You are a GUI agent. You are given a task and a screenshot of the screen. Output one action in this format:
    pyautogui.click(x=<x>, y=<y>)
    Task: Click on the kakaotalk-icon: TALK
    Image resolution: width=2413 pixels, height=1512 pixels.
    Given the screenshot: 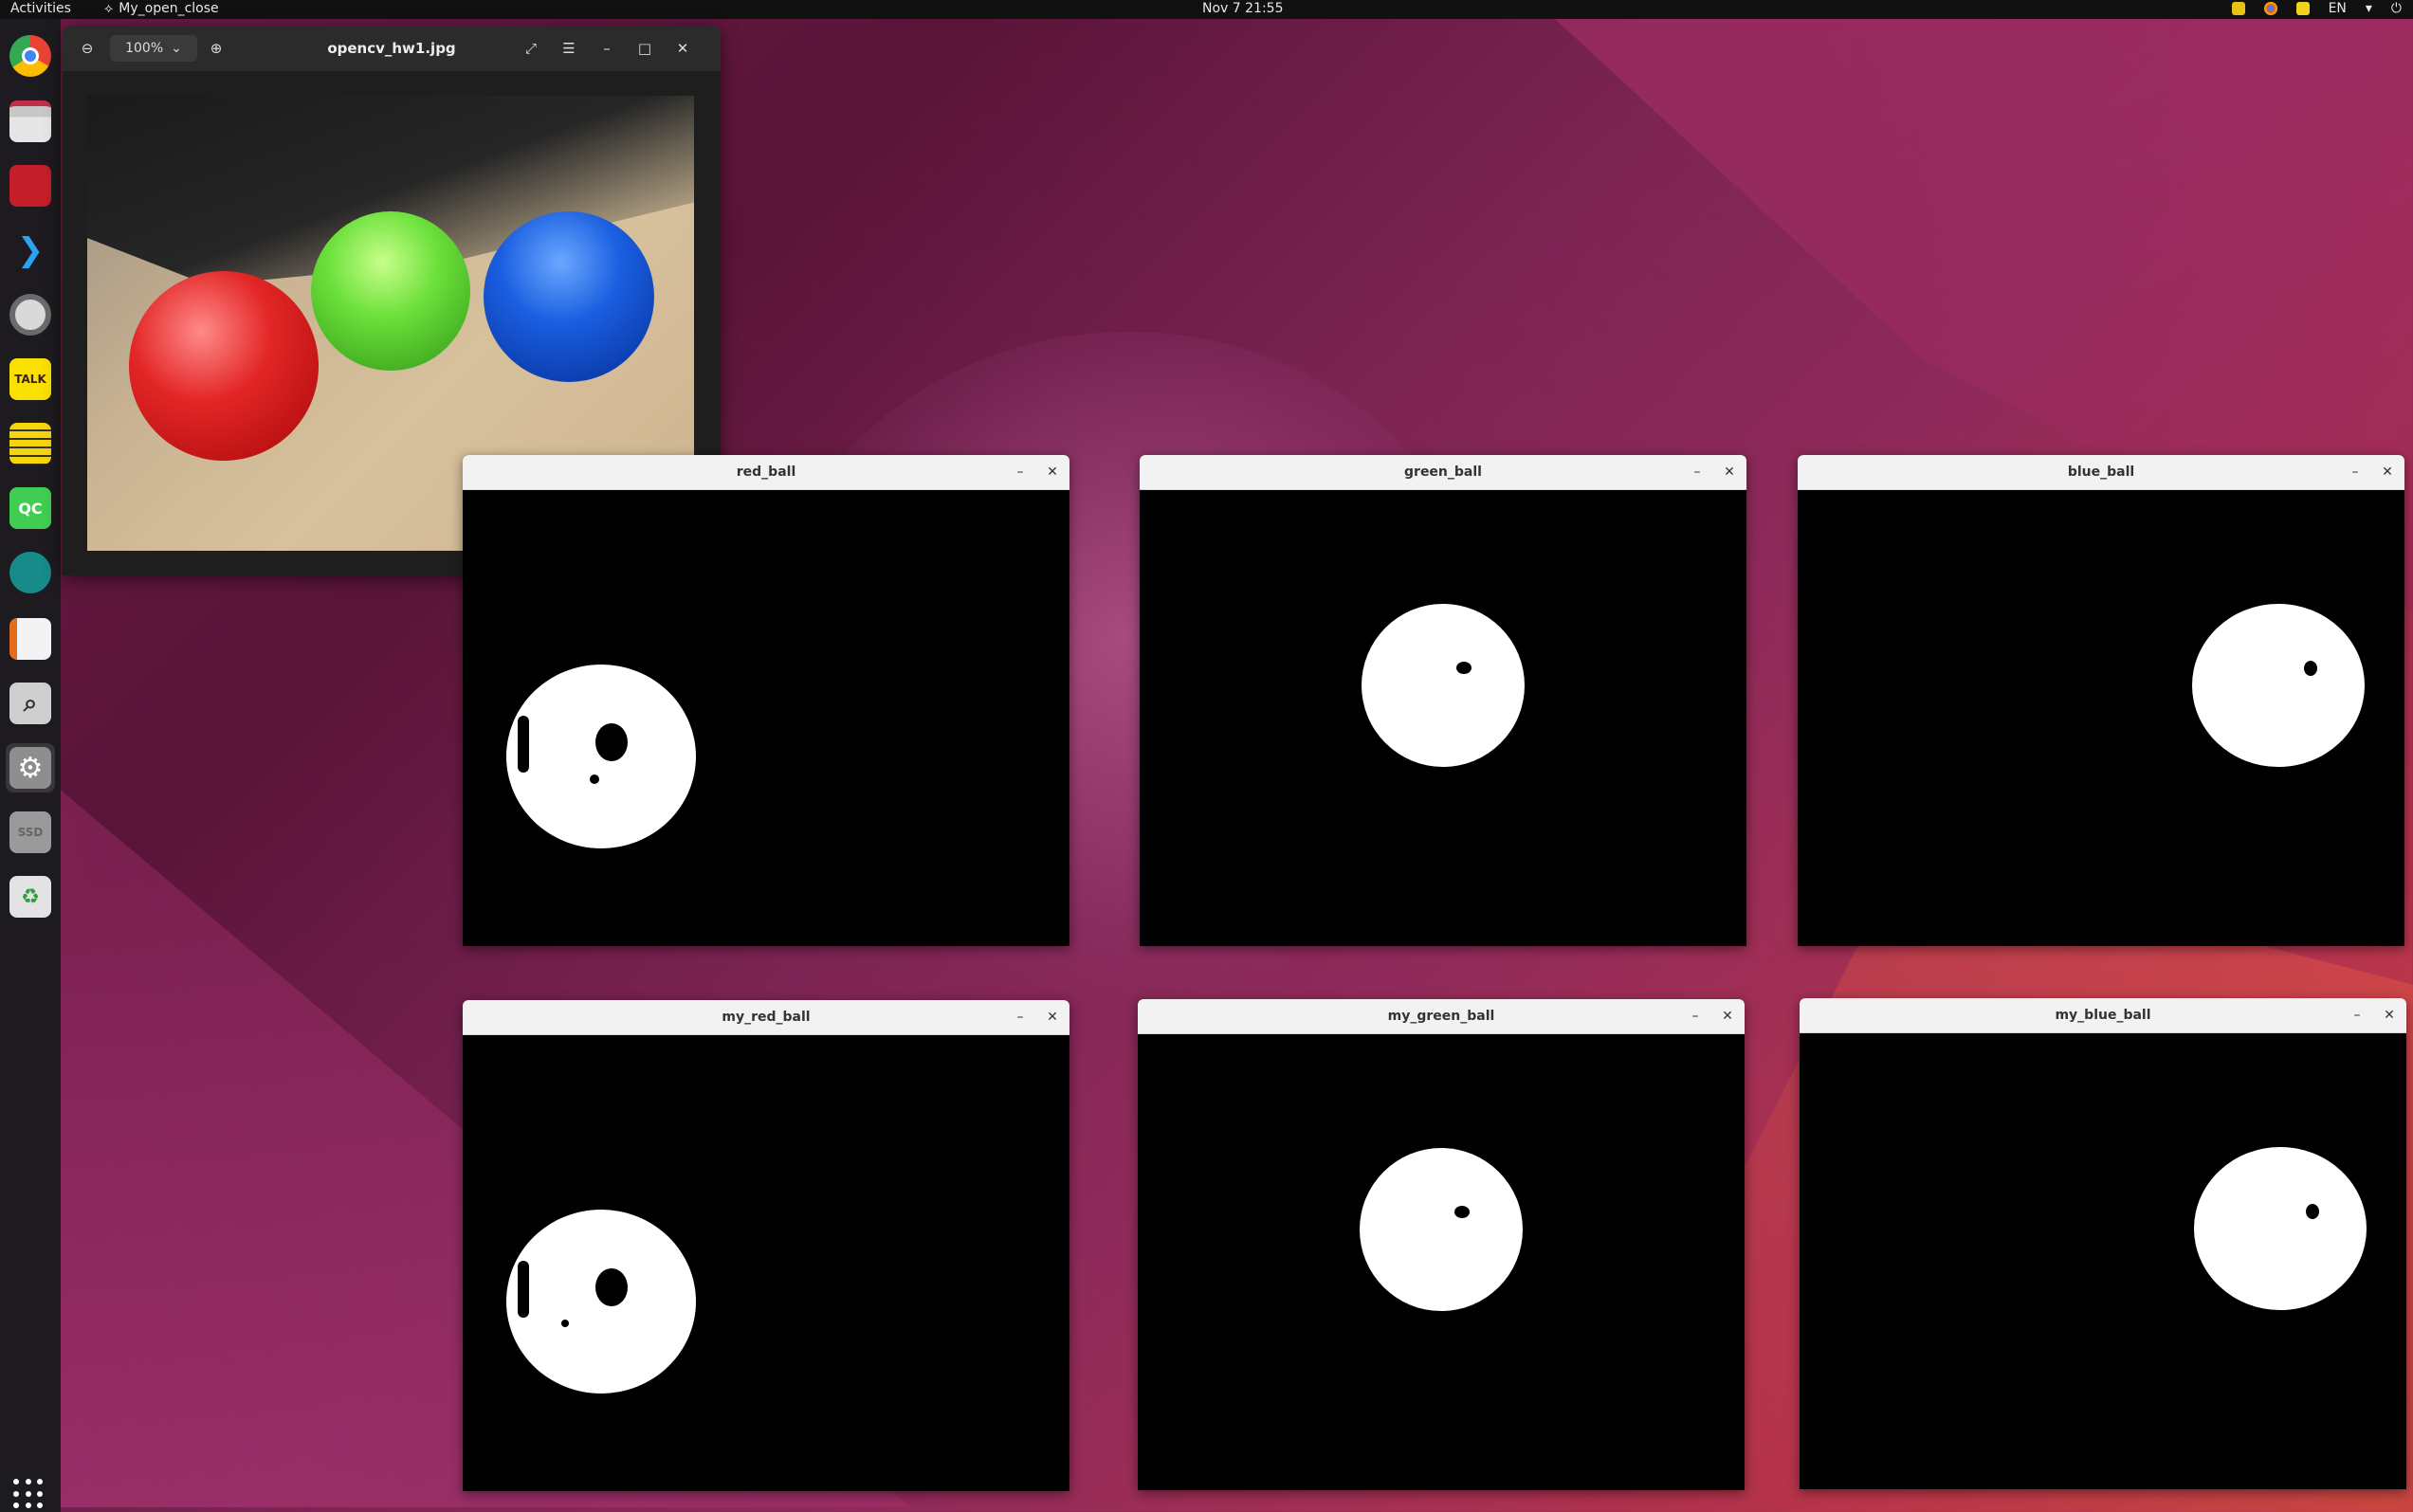 What is the action you would take?
    pyautogui.click(x=30, y=379)
    